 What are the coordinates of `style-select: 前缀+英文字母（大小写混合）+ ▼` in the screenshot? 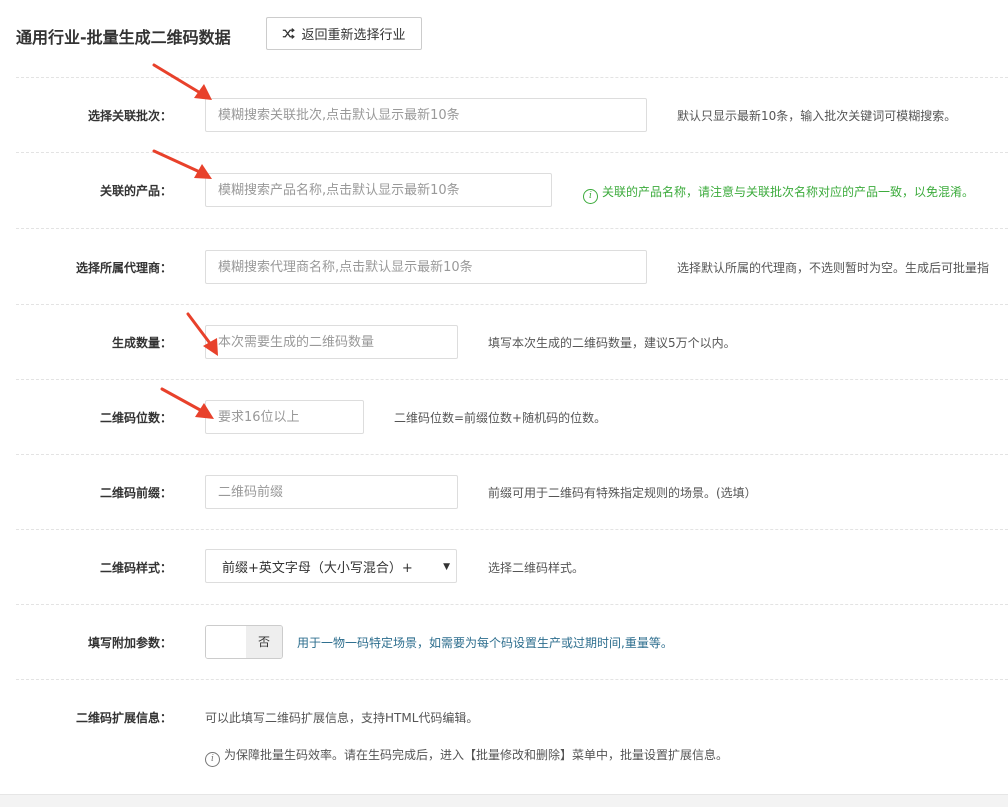 It's located at (331, 566).